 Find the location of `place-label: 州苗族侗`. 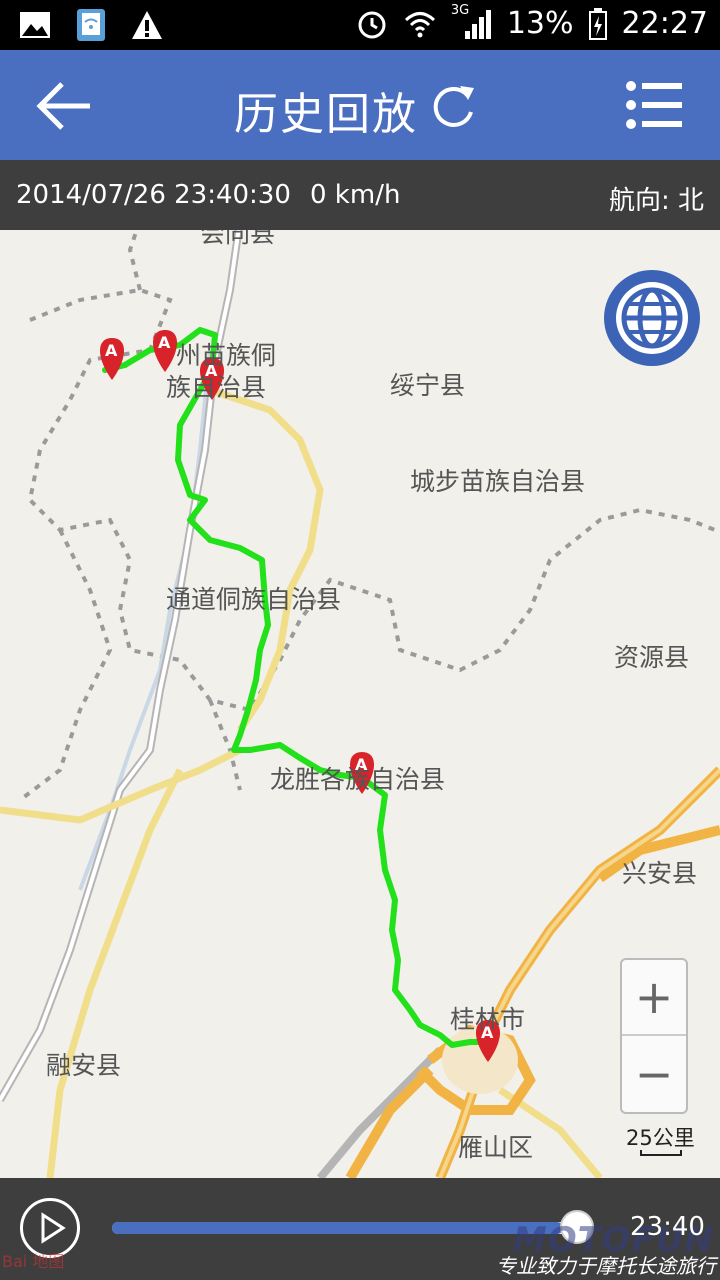

place-label: 州苗族侗 is located at coordinates (226, 355).